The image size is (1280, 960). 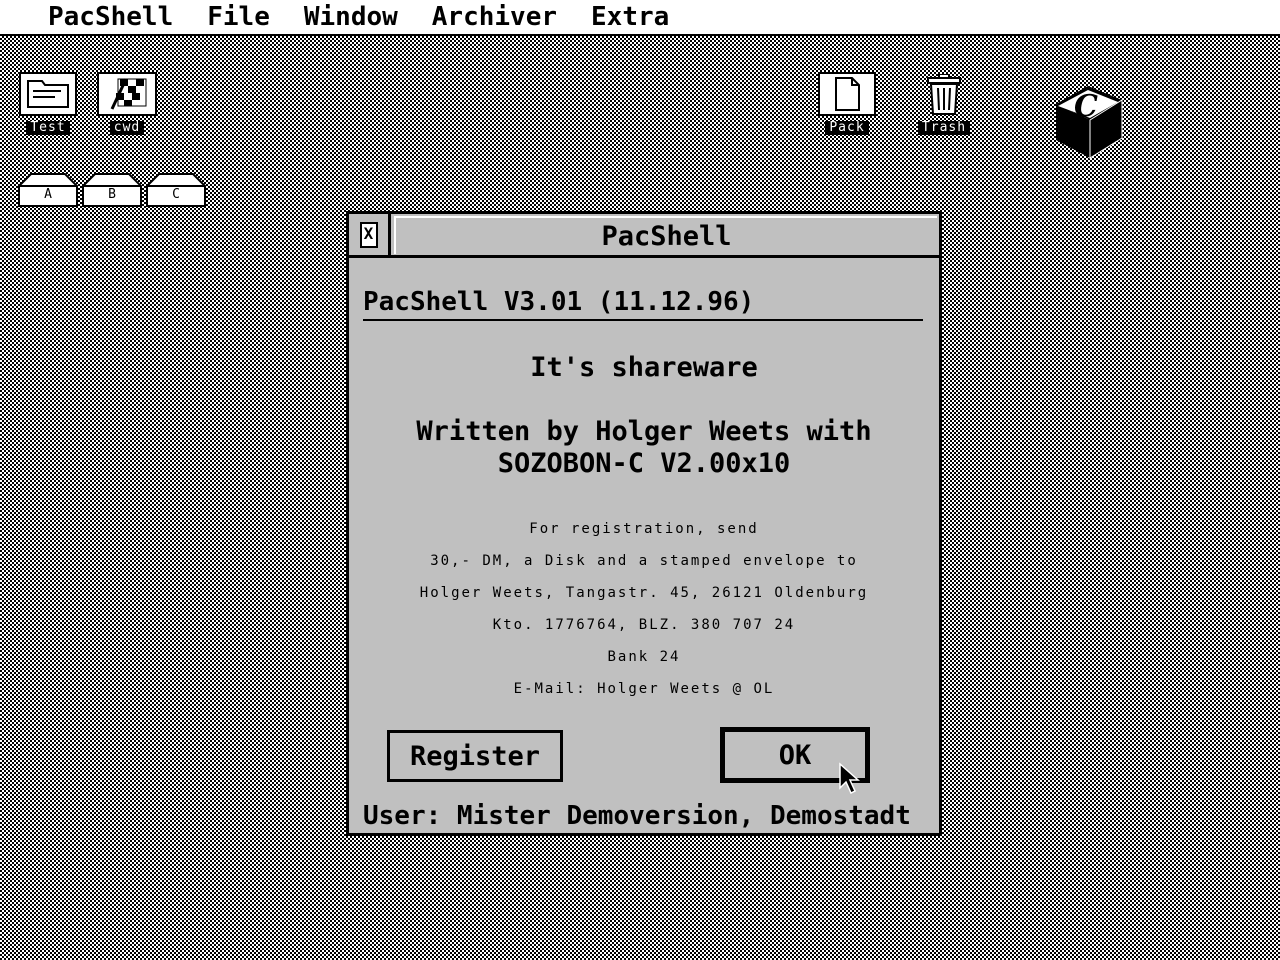 I want to click on drive-label: C, so click(x=176, y=194).